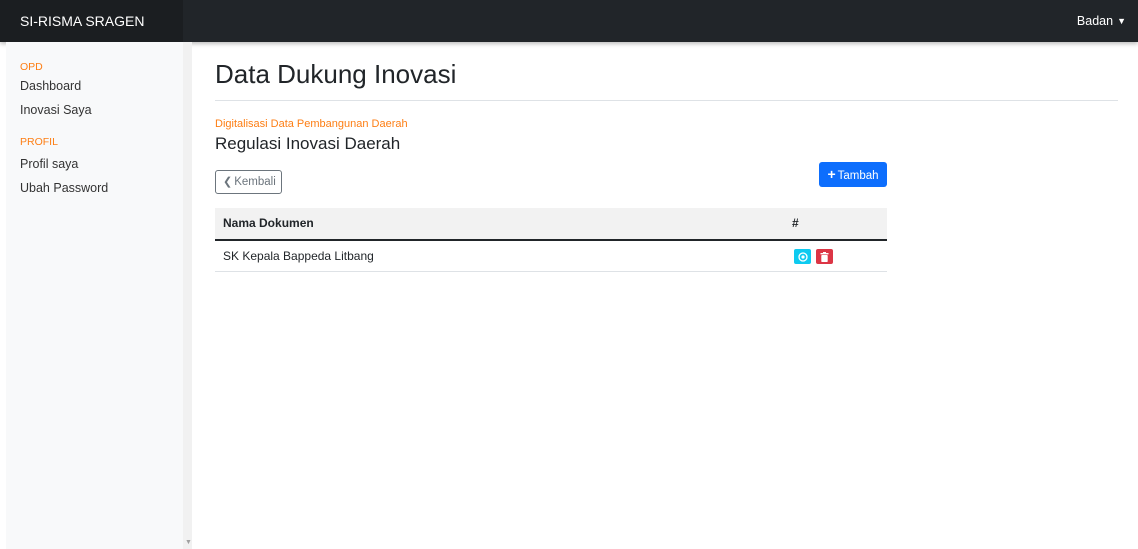 The width and height of the screenshot is (1138, 549). I want to click on sidebar-item-ubah-password: Ubah Password, so click(64, 188).